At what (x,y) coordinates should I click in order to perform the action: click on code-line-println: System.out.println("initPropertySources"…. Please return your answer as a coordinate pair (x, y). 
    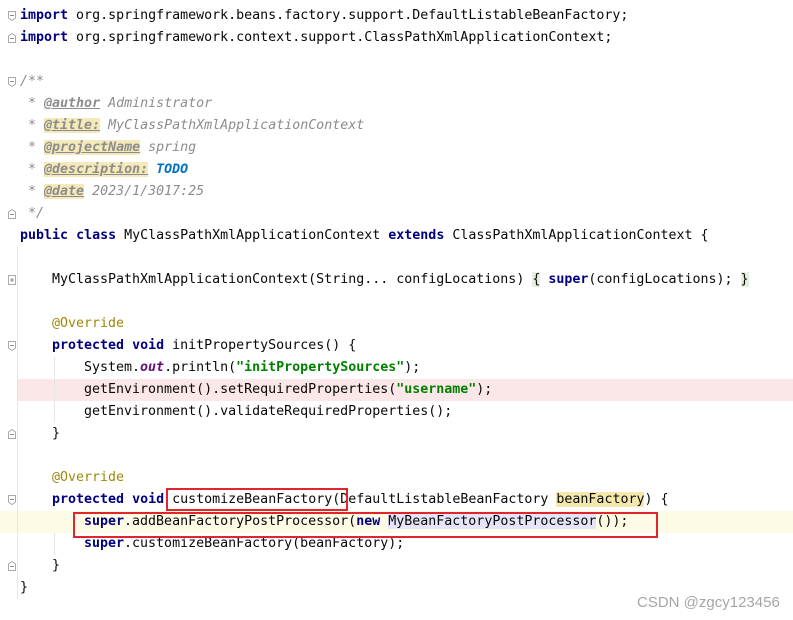
    Looking at the image, I should click on (252, 368).